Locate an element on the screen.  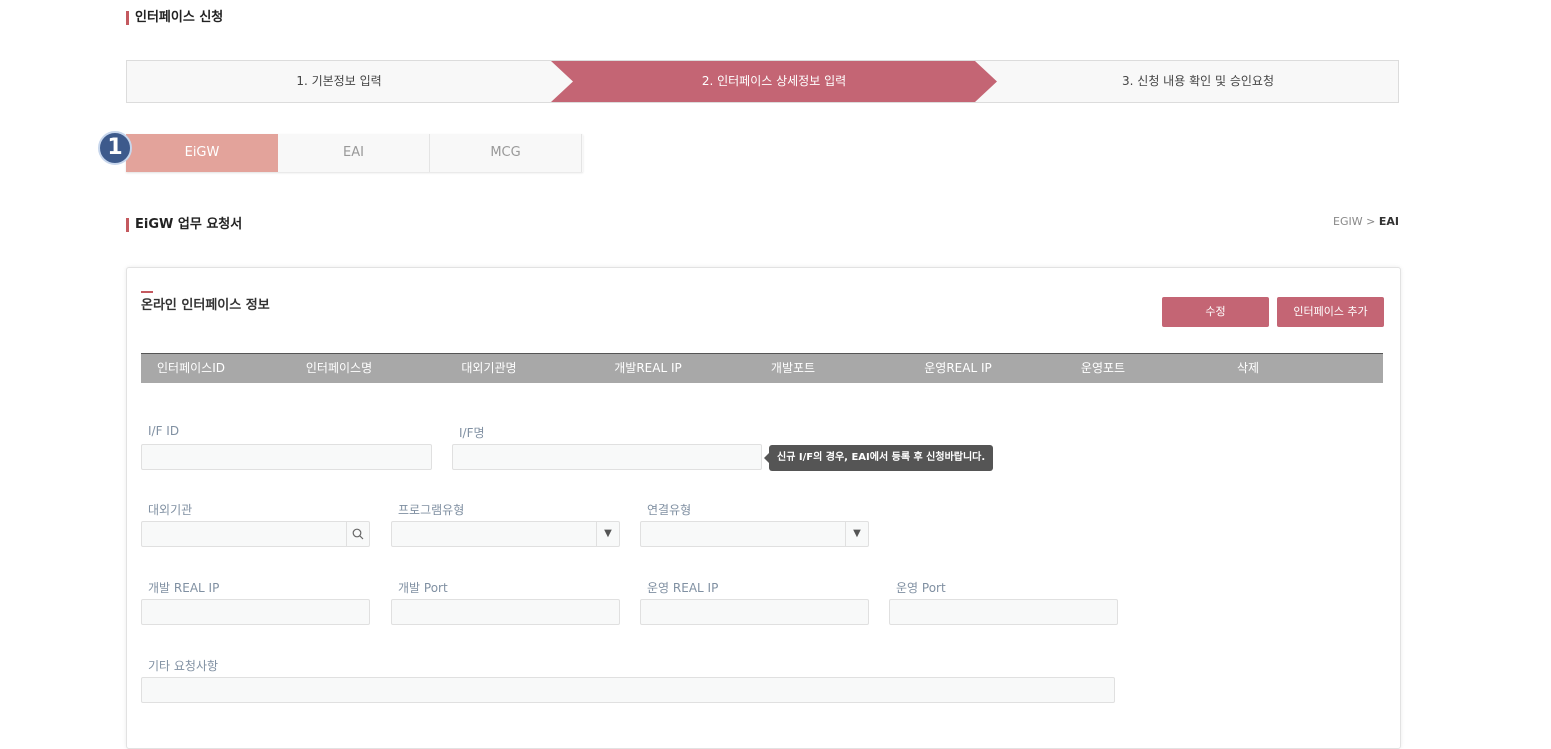
column-dev-port: 개발포트 is located at coordinates (793, 368).